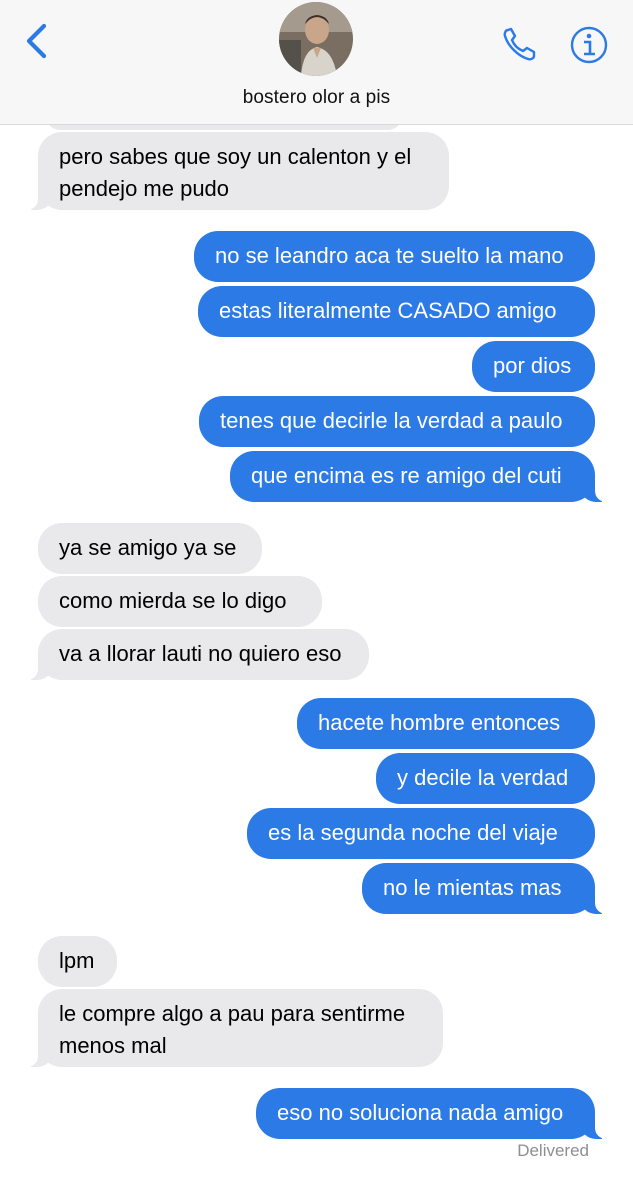 The height and width of the screenshot is (1200, 633). What do you see at coordinates (391, 420) in the screenshot?
I see `message-text: tenes que decirle la verdad a paulo` at bounding box center [391, 420].